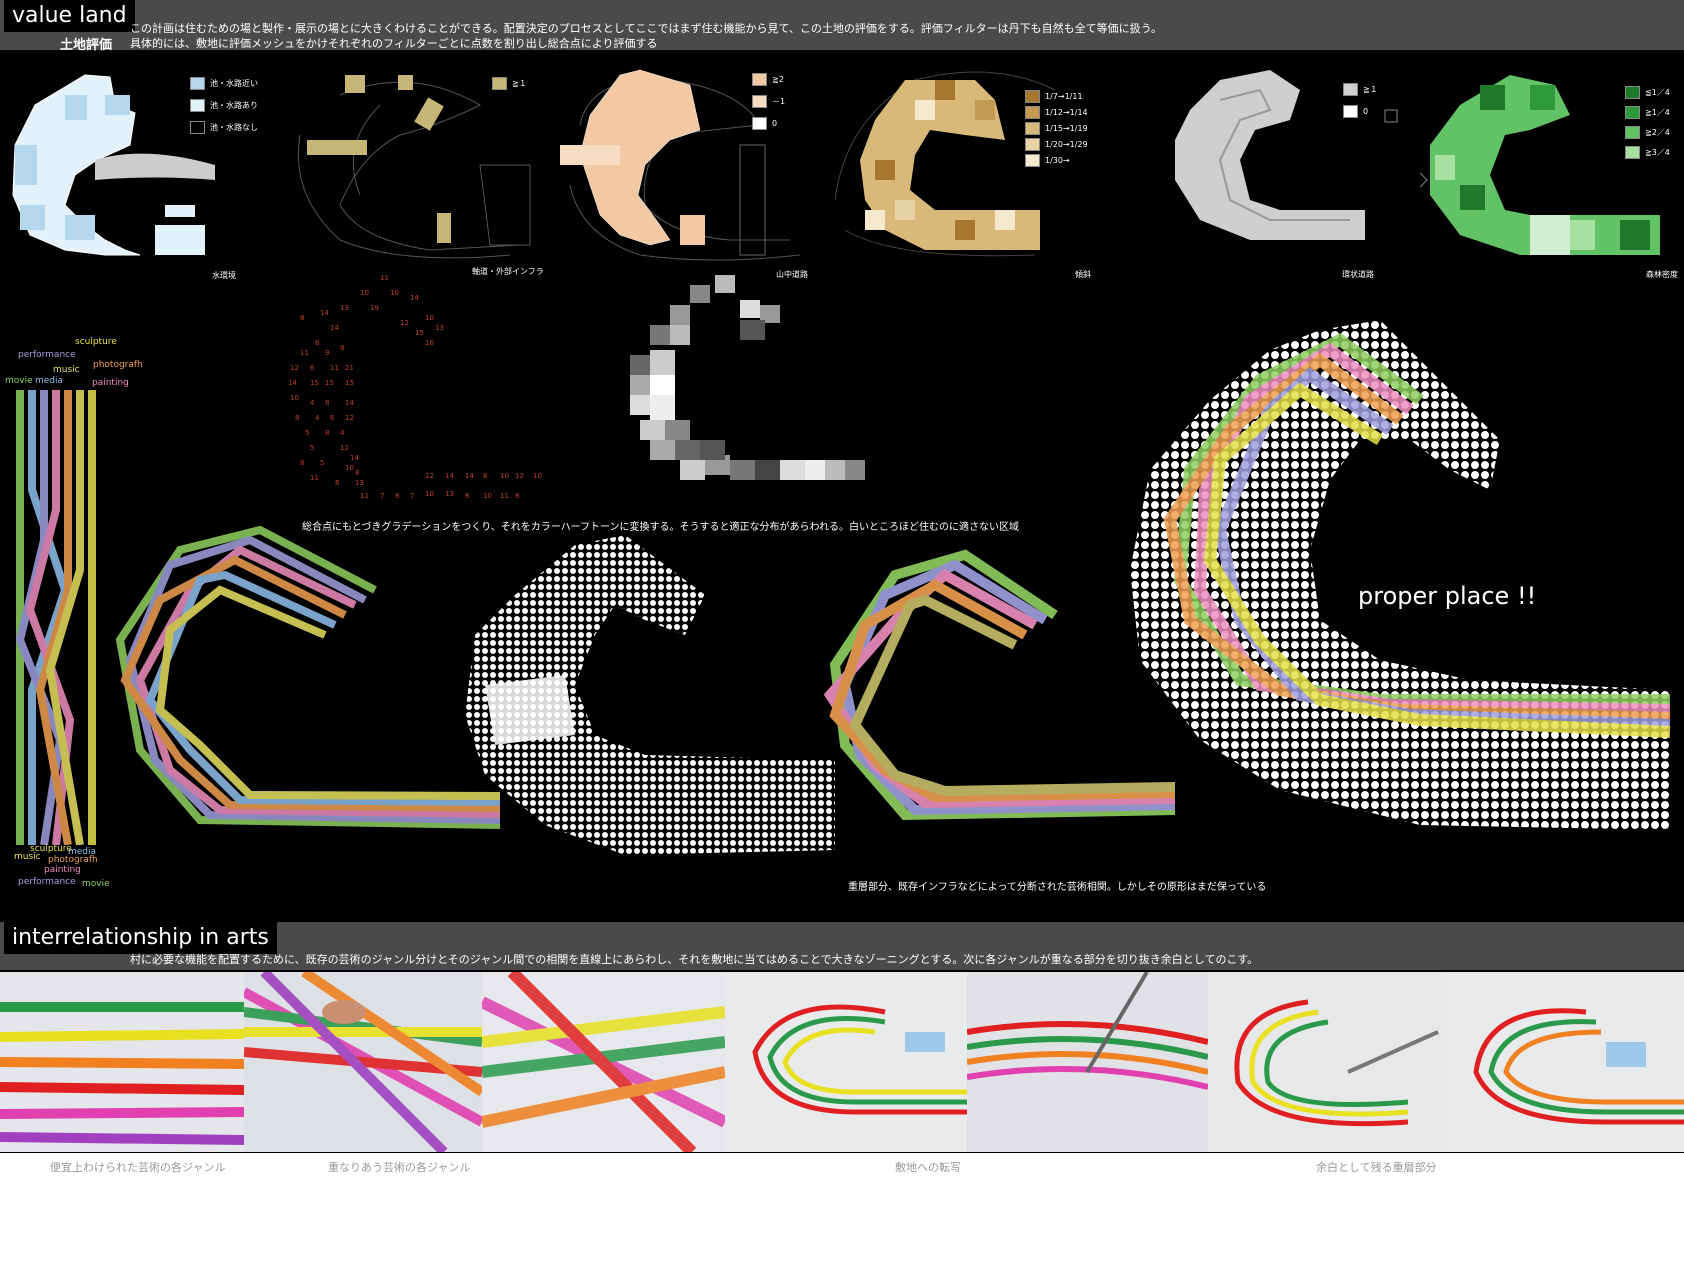 This screenshot has height=1275, width=1684. Describe the element at coordinates (1066, 128) in the screenshot. I see `legend-label: 1/15→1/19` at that location.